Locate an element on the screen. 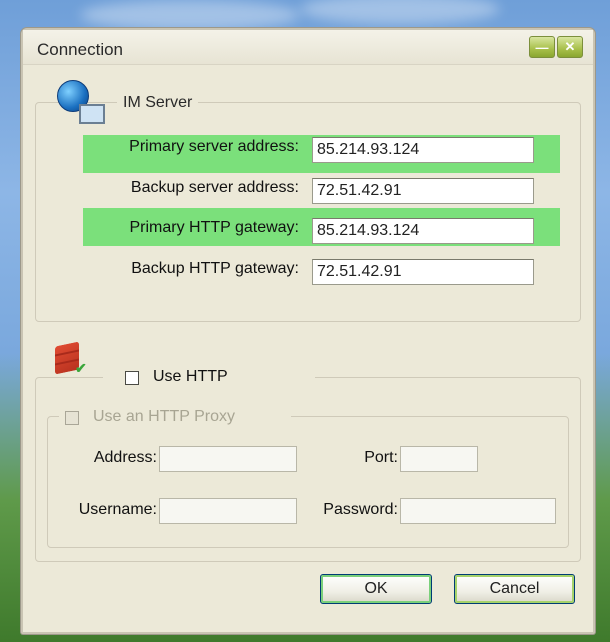 The height and width of the screenshot is (642, 610). address-label: Address: is located at coordinates (125, 457).